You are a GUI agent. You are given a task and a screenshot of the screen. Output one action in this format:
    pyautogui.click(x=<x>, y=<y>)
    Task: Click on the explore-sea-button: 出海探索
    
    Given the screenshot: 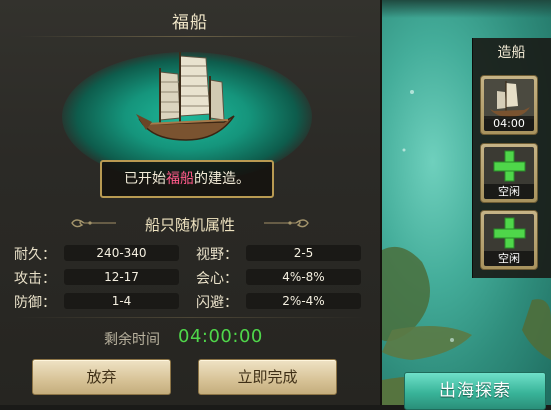 What is the action you would take?
    pyautogui.click(x=475, y=391)
    